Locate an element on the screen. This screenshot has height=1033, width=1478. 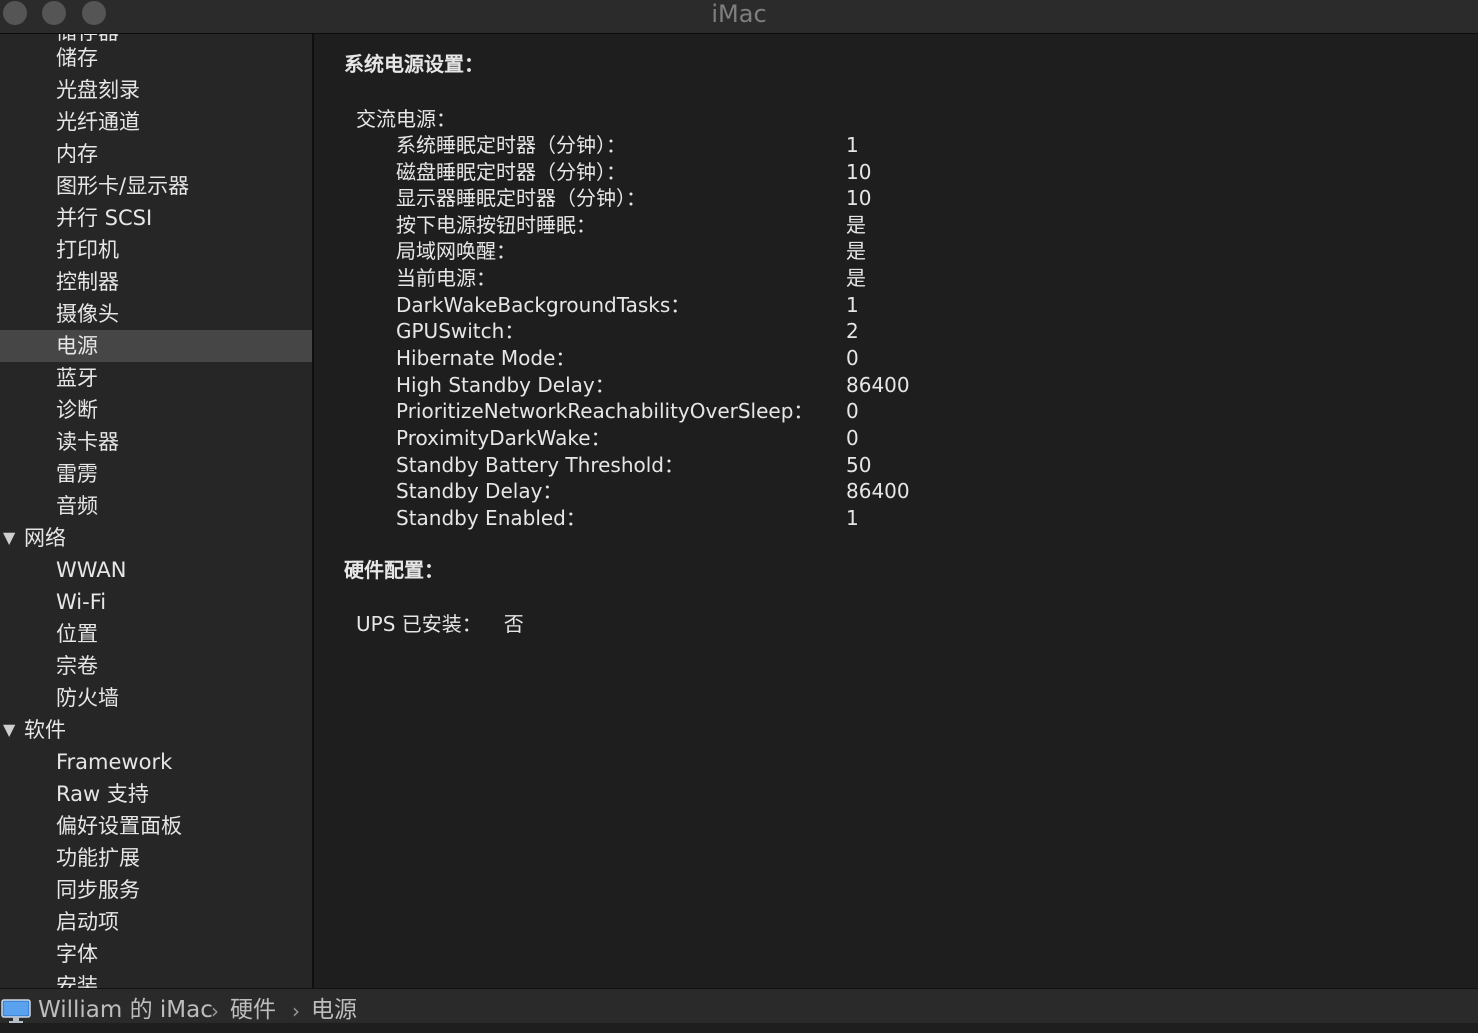
sidebar-item-label: 位置 is located at coordinates (77, 634).